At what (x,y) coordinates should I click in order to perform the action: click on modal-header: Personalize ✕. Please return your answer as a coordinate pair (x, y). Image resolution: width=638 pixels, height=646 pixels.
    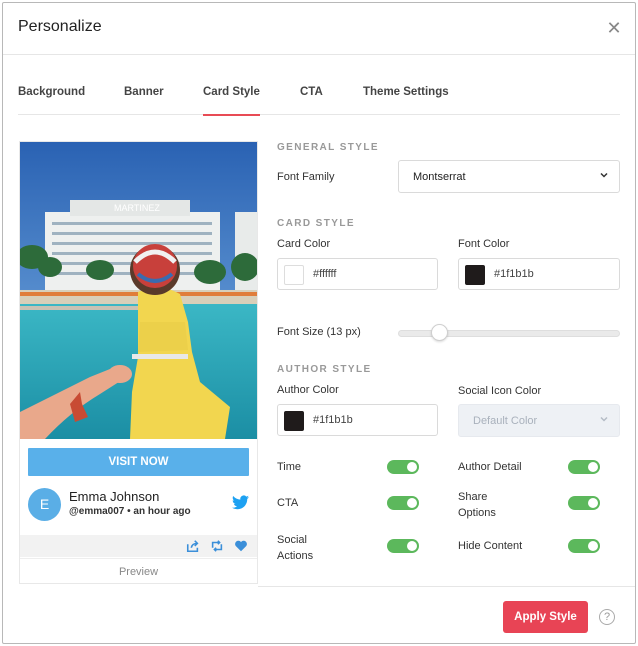
    Looking at the image, I should click on (319, 29).